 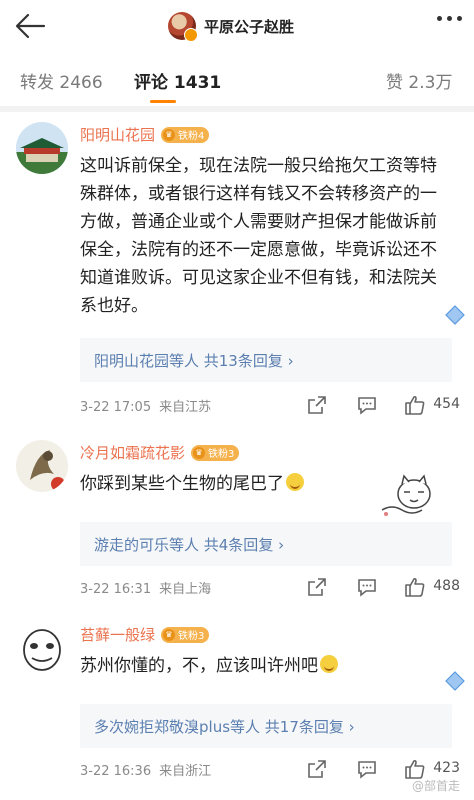 I want to click on tab-bar: 转发 2466 评论 1431 赞 2.3万, so click(x=237, y=79).